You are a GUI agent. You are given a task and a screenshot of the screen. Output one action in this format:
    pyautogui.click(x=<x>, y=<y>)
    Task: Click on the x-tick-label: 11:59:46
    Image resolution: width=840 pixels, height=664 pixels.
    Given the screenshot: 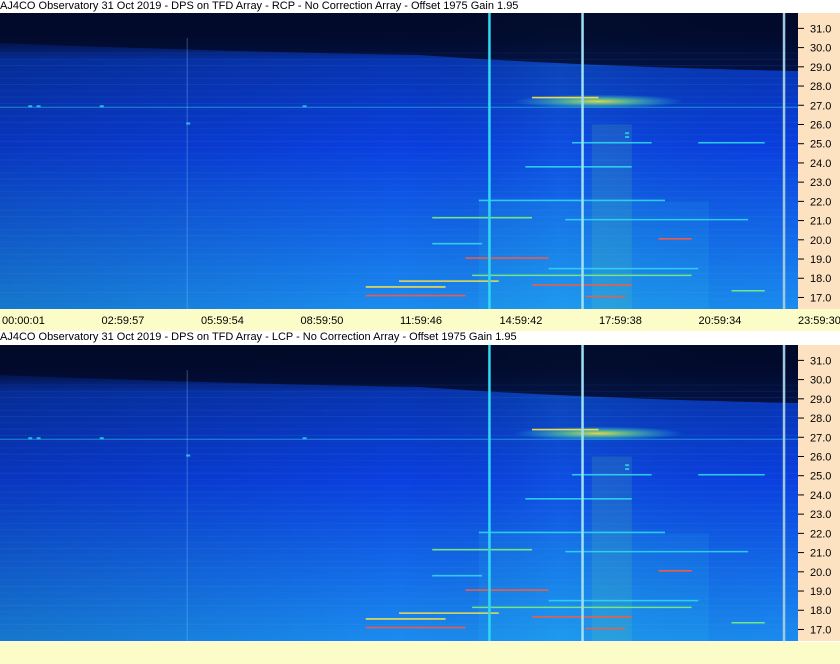 What is the action you would take?
    pyautogui.click(x=421, y=321)
    